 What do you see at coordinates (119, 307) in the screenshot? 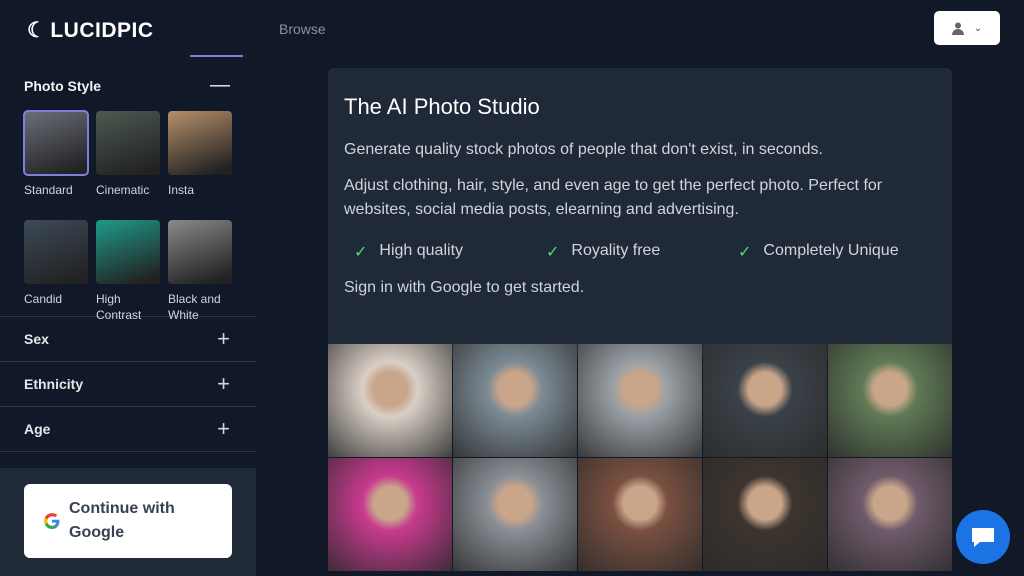
I see `style-label: High Contrast` at bounding box center [119, 307].